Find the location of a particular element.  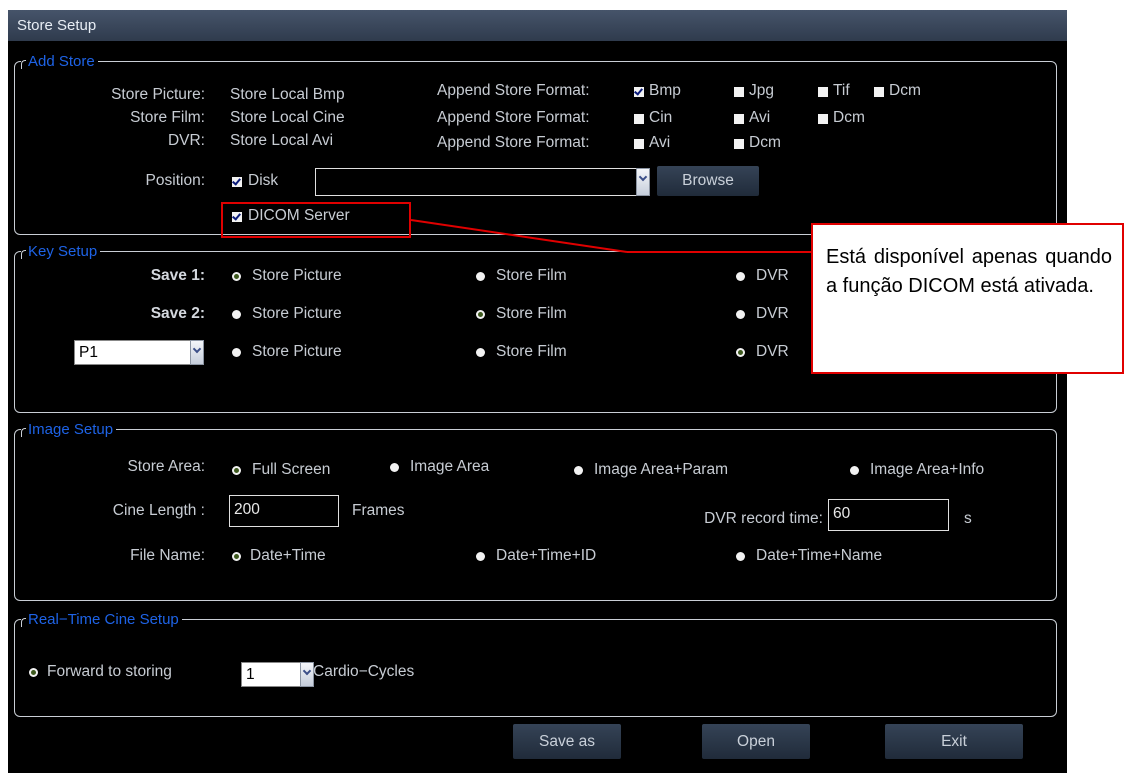

p-dvr-radio is located at coordinates (740, 352).